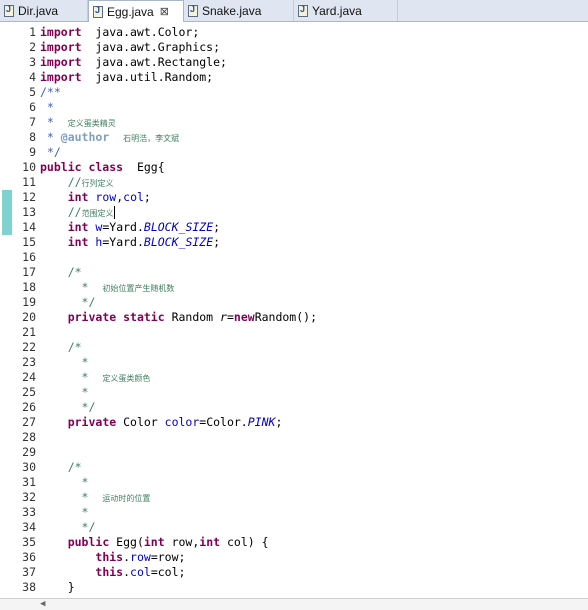 This screenshot has height=610, width=588. Describe the element at coordinates (294, 527) in the screenshot. I see `code-line: 34 */` at that location.